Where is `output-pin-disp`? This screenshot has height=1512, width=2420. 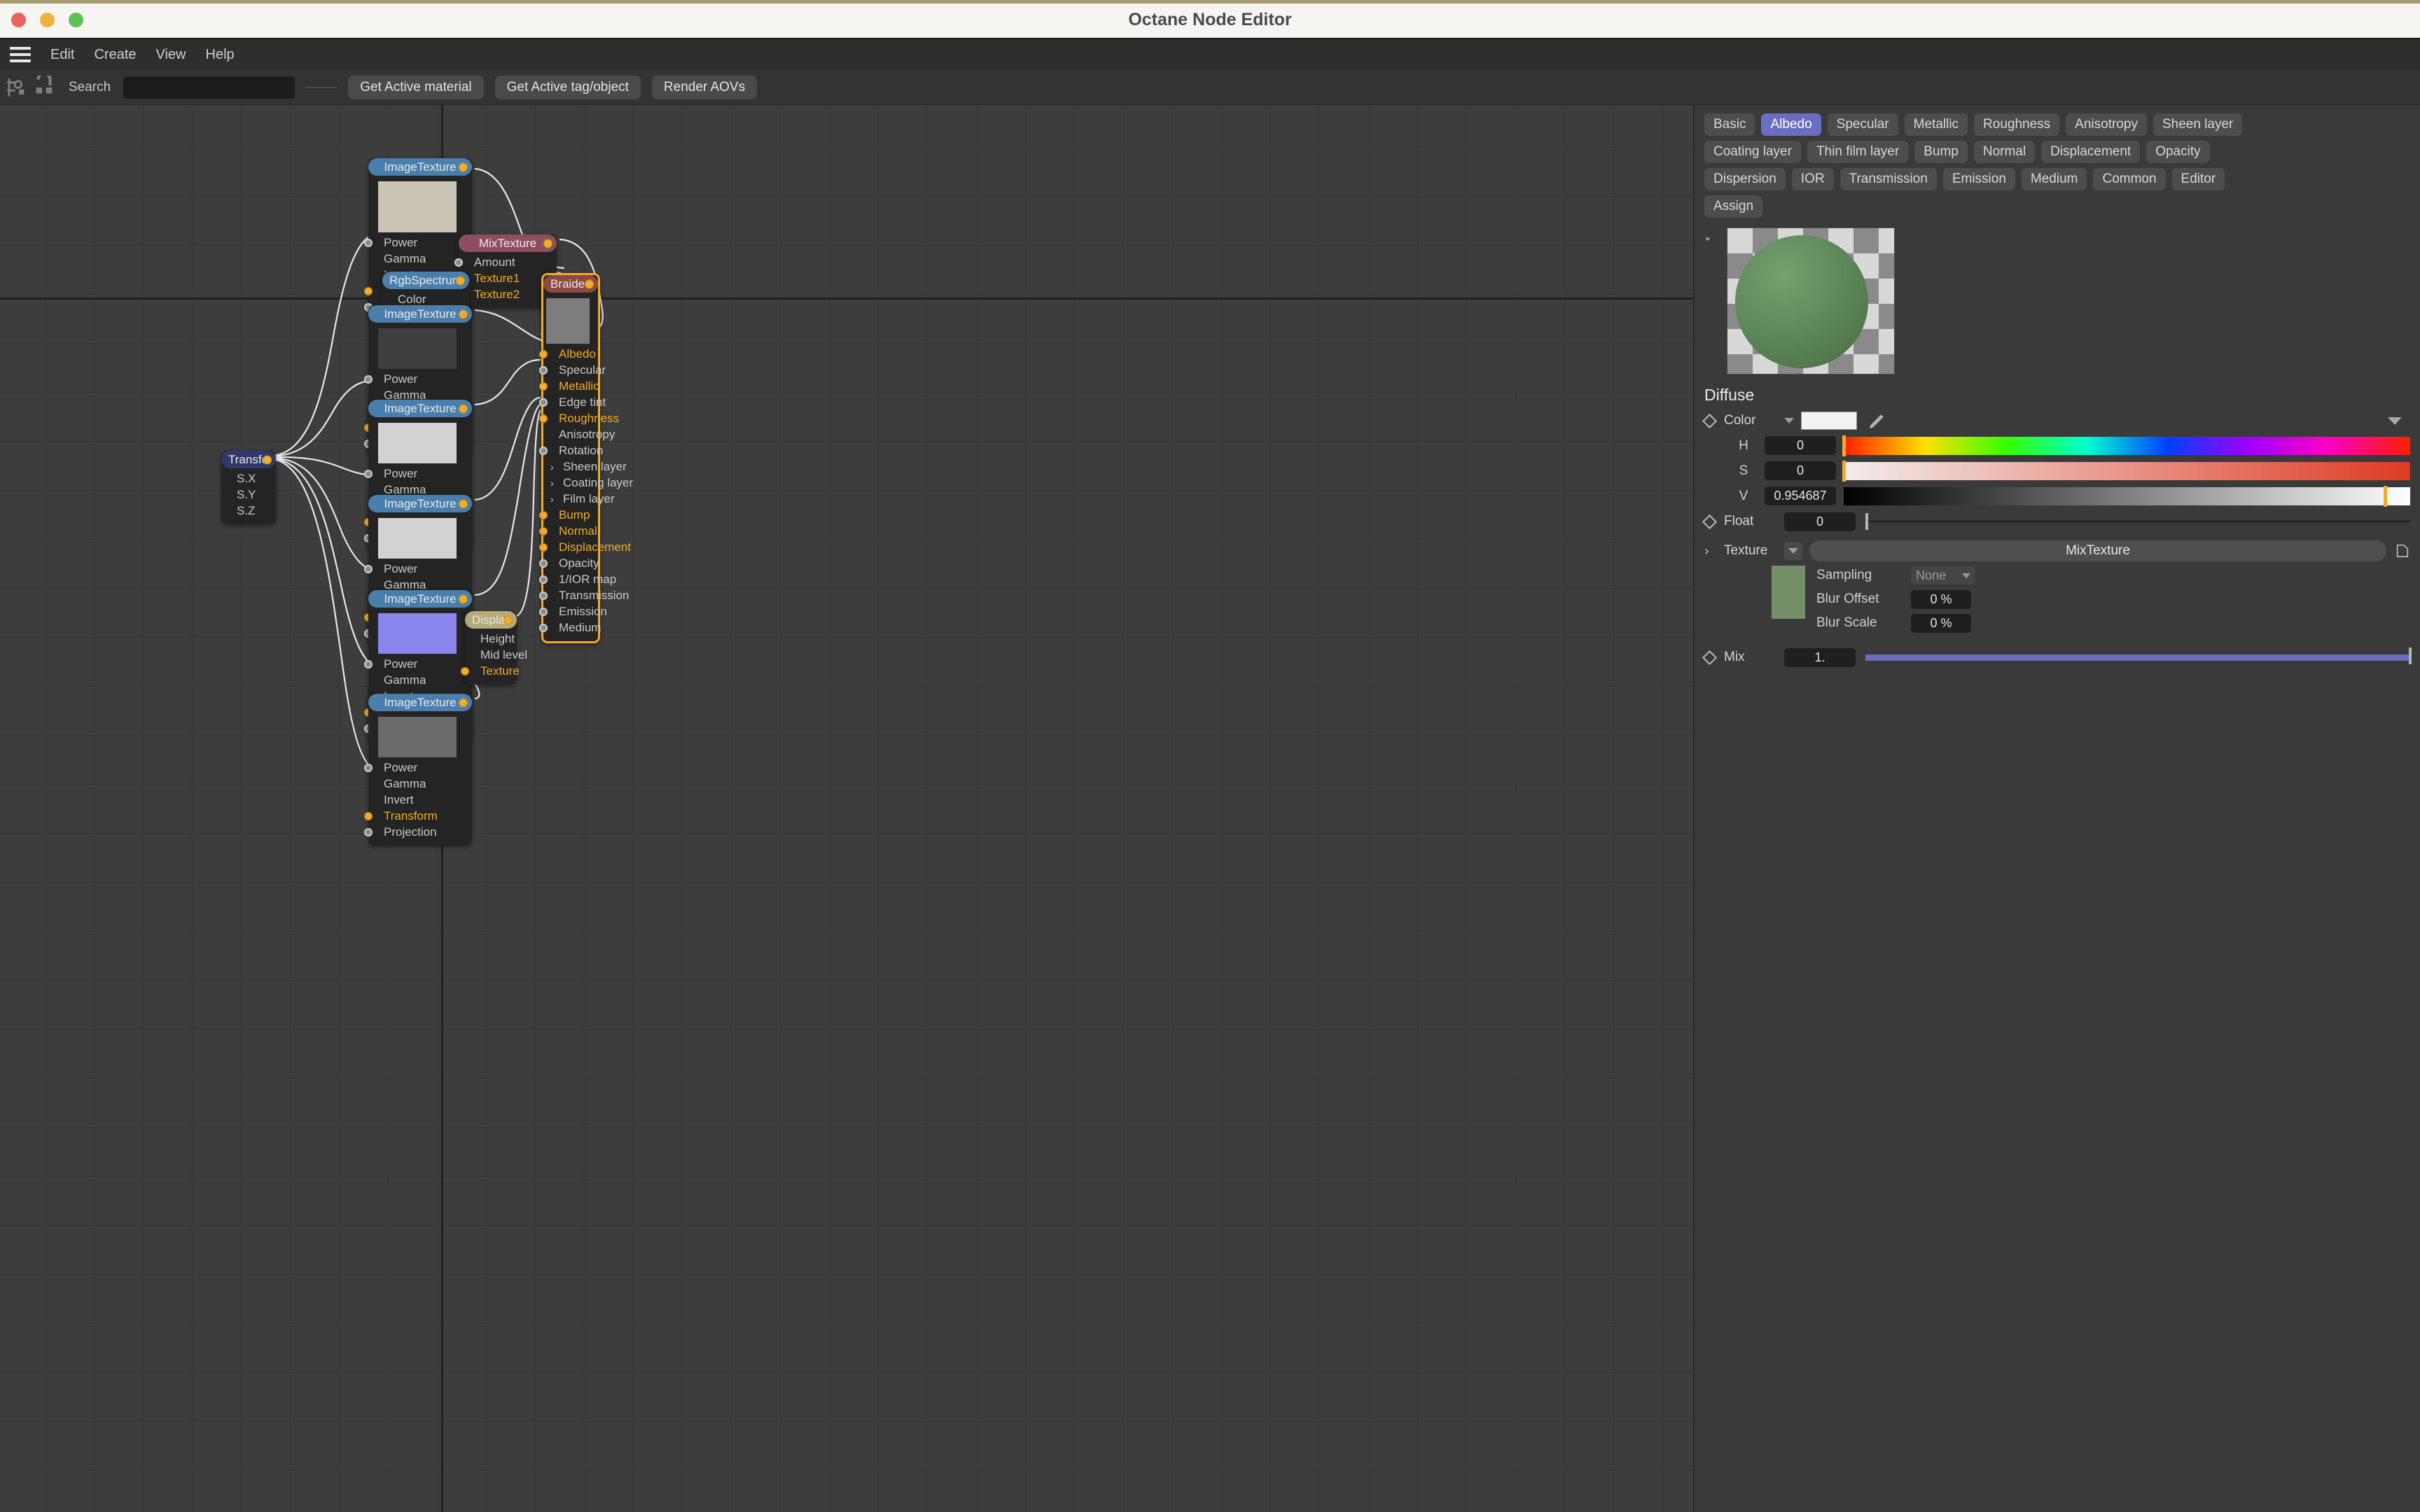 output-pin-disp is located at coordinates (508, 619).